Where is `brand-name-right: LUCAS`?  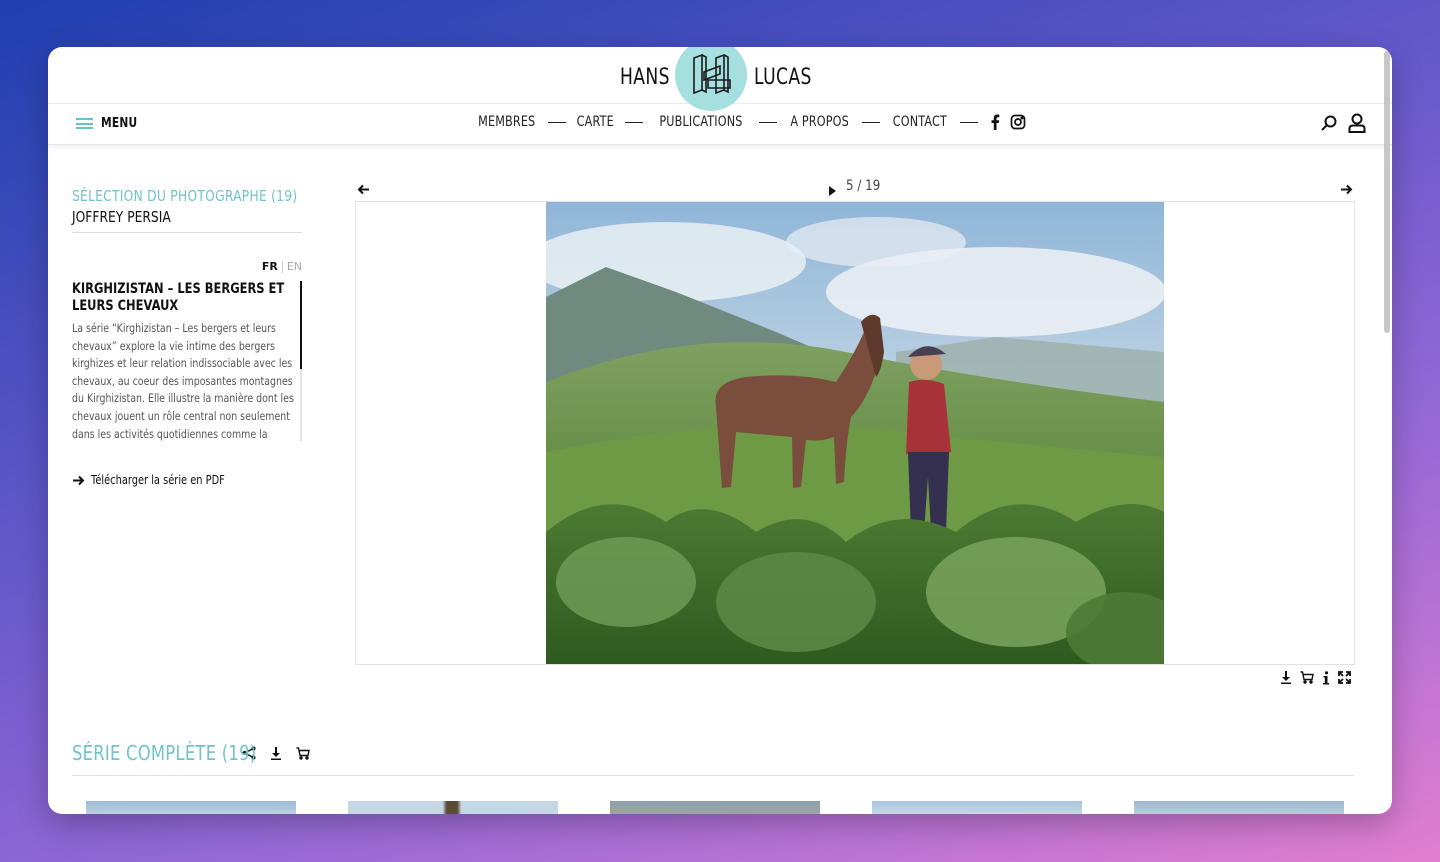 brand-name-right: LUCAS is located at coordinates (783, 77).